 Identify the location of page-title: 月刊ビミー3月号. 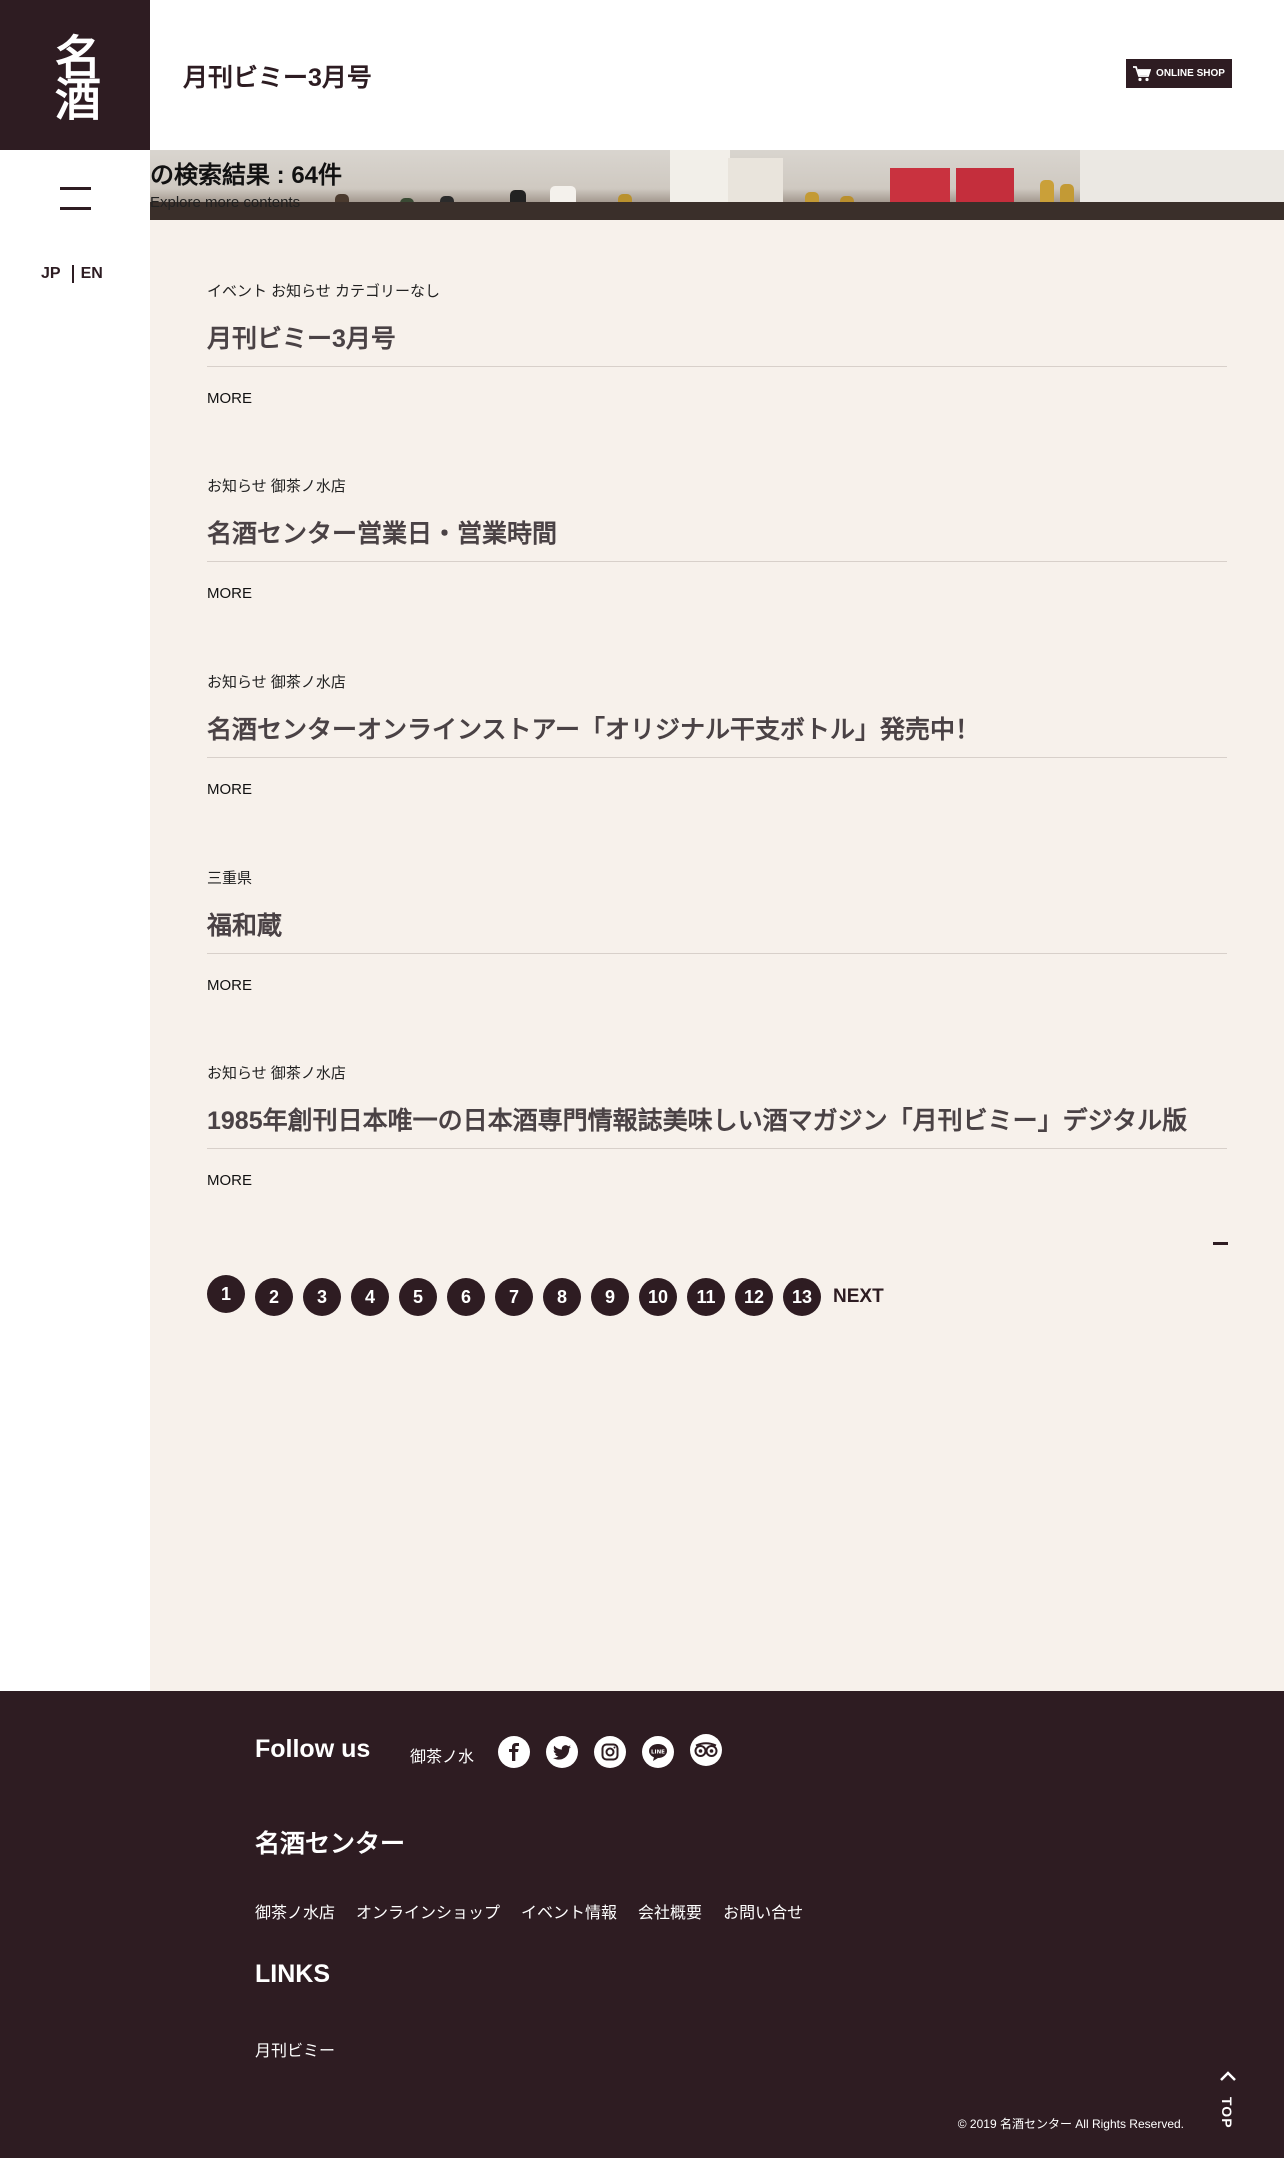
(277, 78).